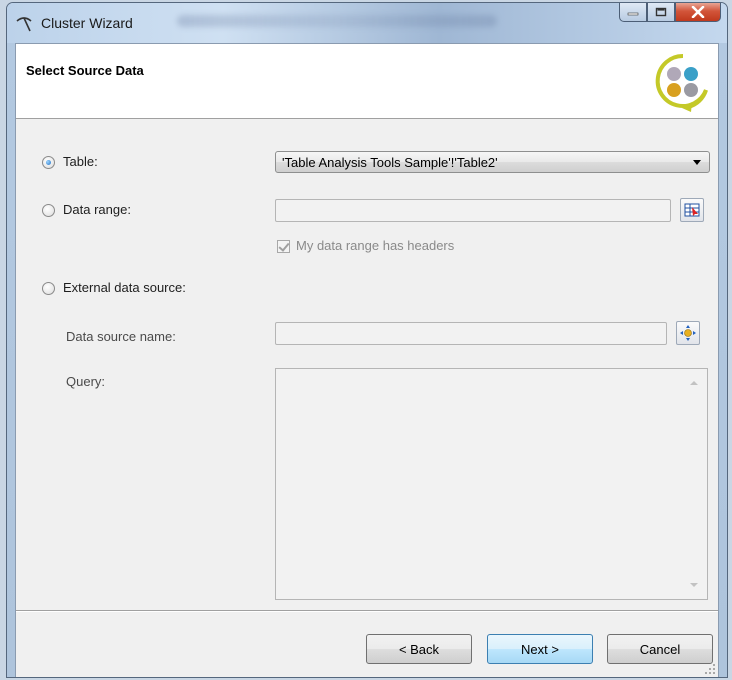  Describe the element at coordinates (375, 245) in the screenshot. I see `headers-checkbox-label: My data range has headers` at that location.